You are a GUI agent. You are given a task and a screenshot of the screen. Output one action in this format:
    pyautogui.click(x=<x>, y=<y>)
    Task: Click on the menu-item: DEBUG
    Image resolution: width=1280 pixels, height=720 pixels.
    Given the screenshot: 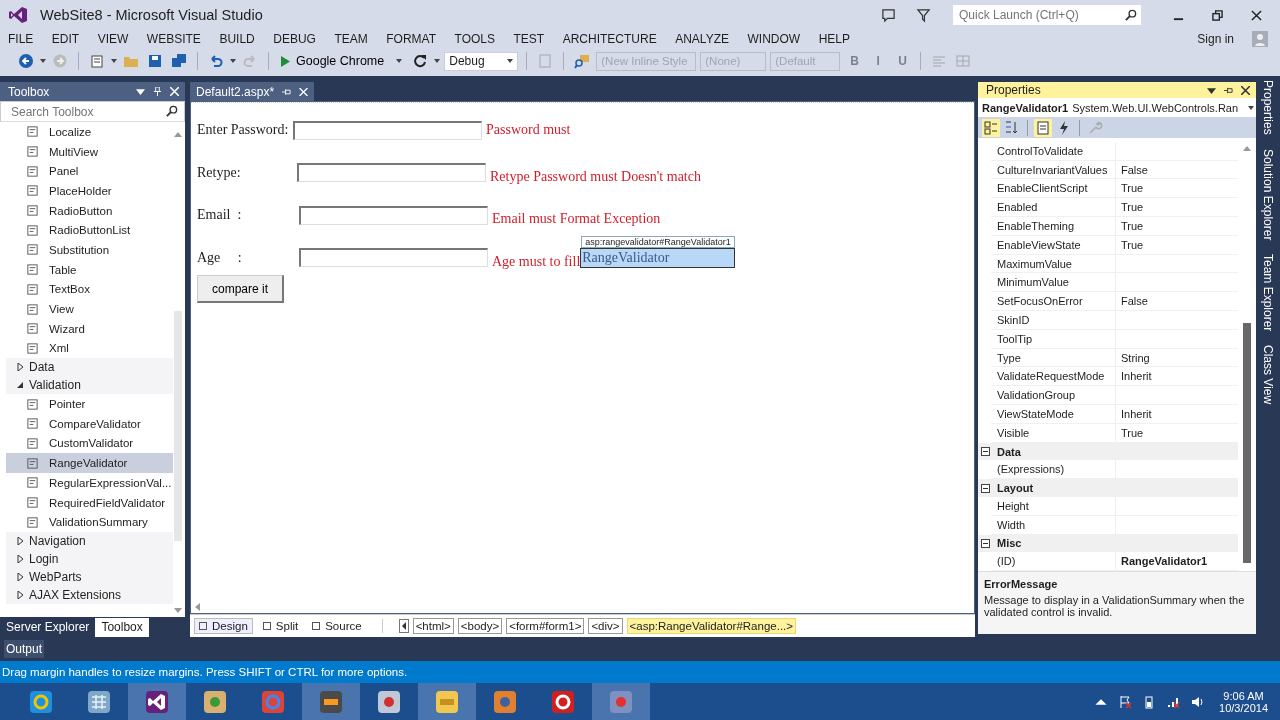 What is the action you would take?
    pyautogui.click(x=294, y=39)
    